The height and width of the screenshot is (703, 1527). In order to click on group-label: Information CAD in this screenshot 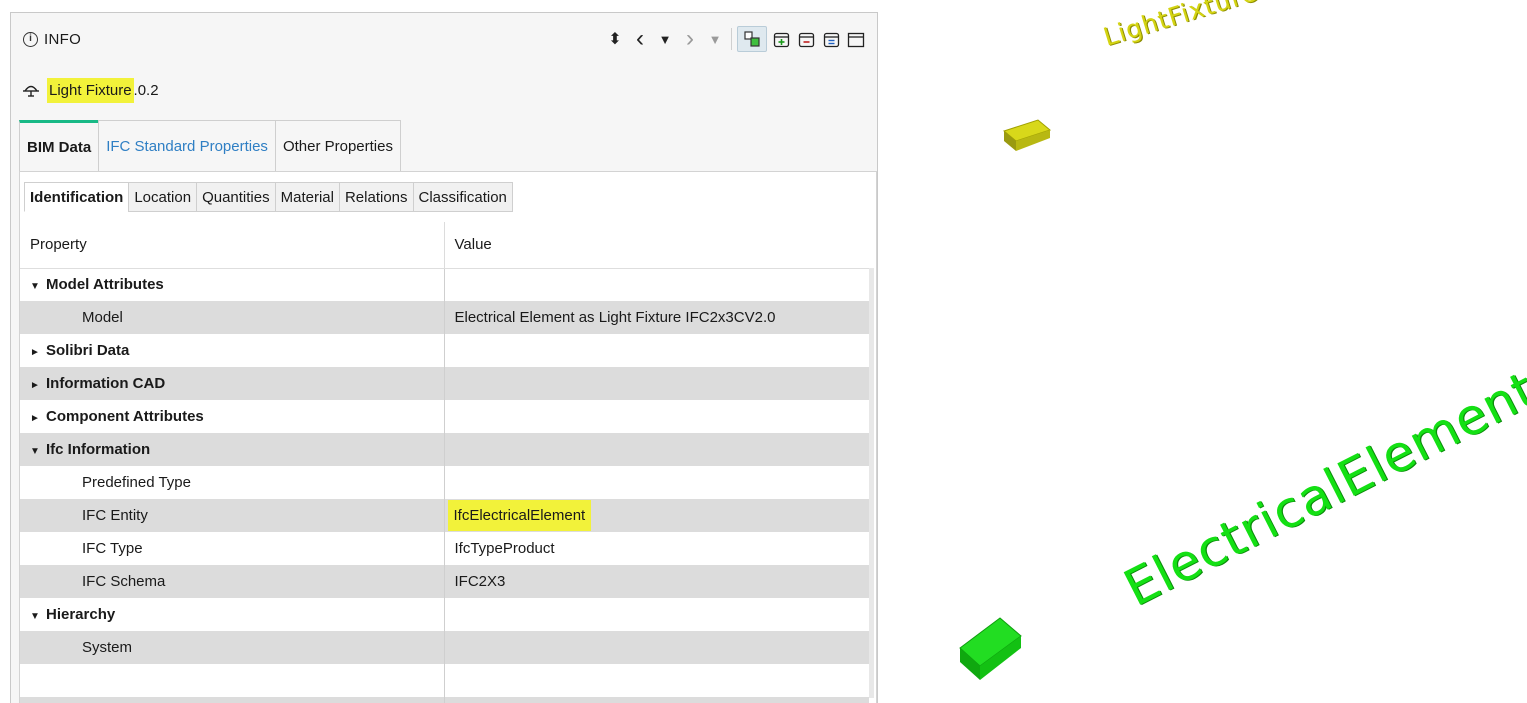, I will do `click(106, 383)`.